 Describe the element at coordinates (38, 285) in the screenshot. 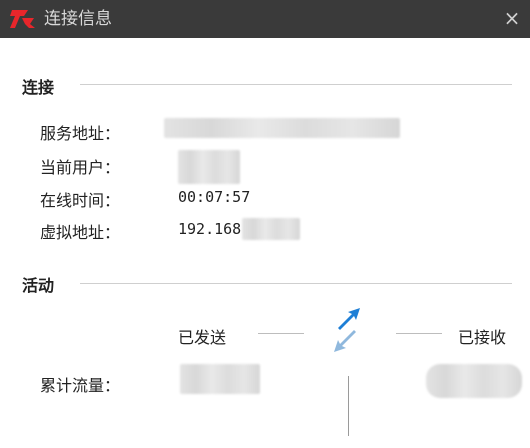

I see `activity-section-title: 活动` at that location.